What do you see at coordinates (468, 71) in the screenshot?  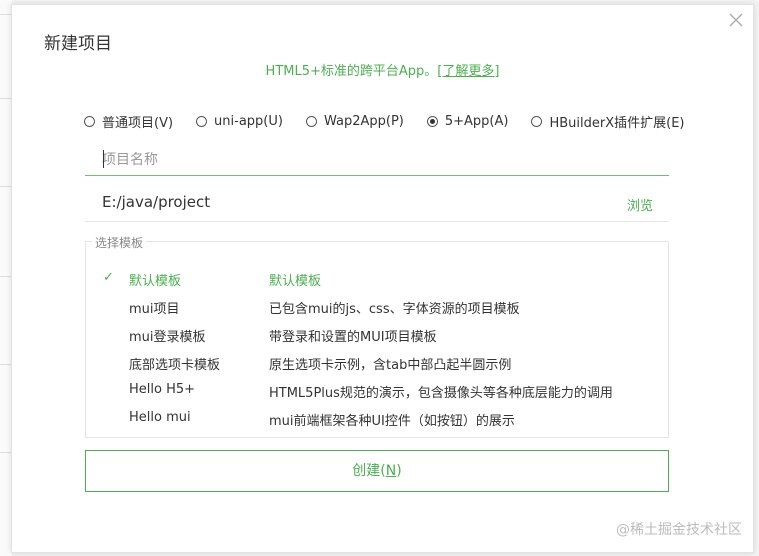 I see `learn-more-link: [了解更多]` at bounding box center [468, 71].